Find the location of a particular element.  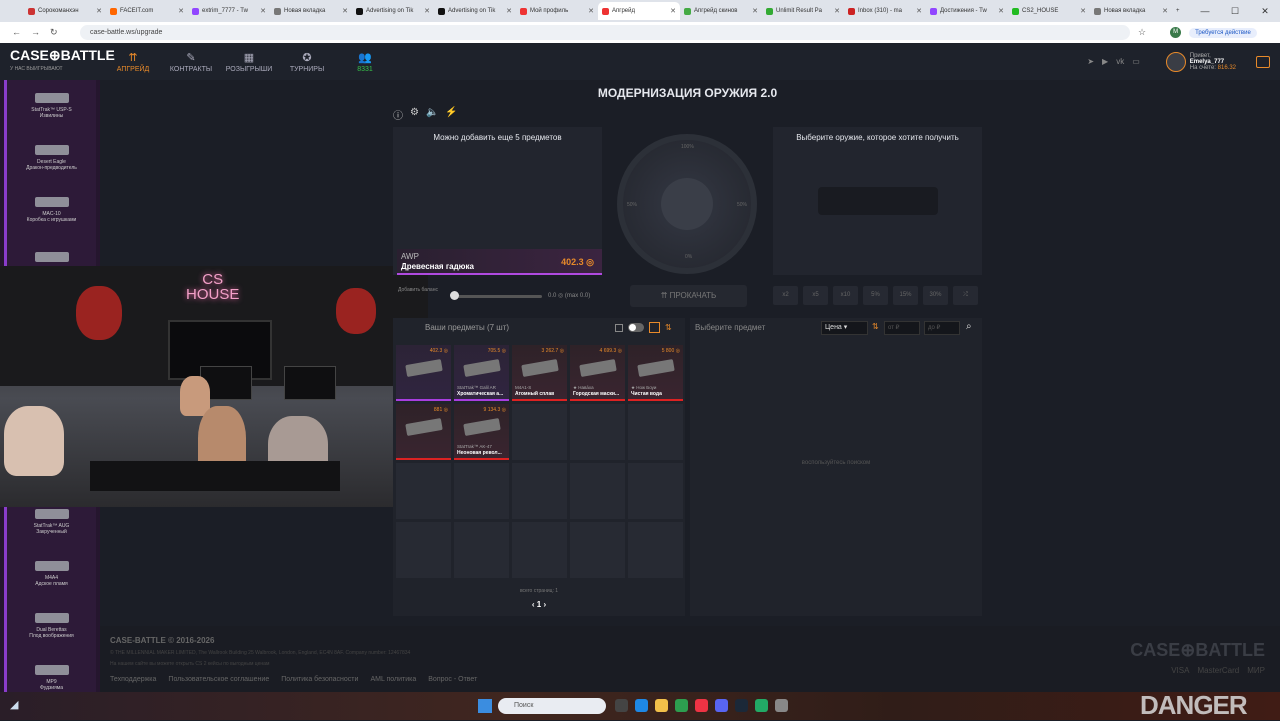

user-panel: Привет, Emelya_777 На счете: 816.32 is located at coordinates (1200, 61).